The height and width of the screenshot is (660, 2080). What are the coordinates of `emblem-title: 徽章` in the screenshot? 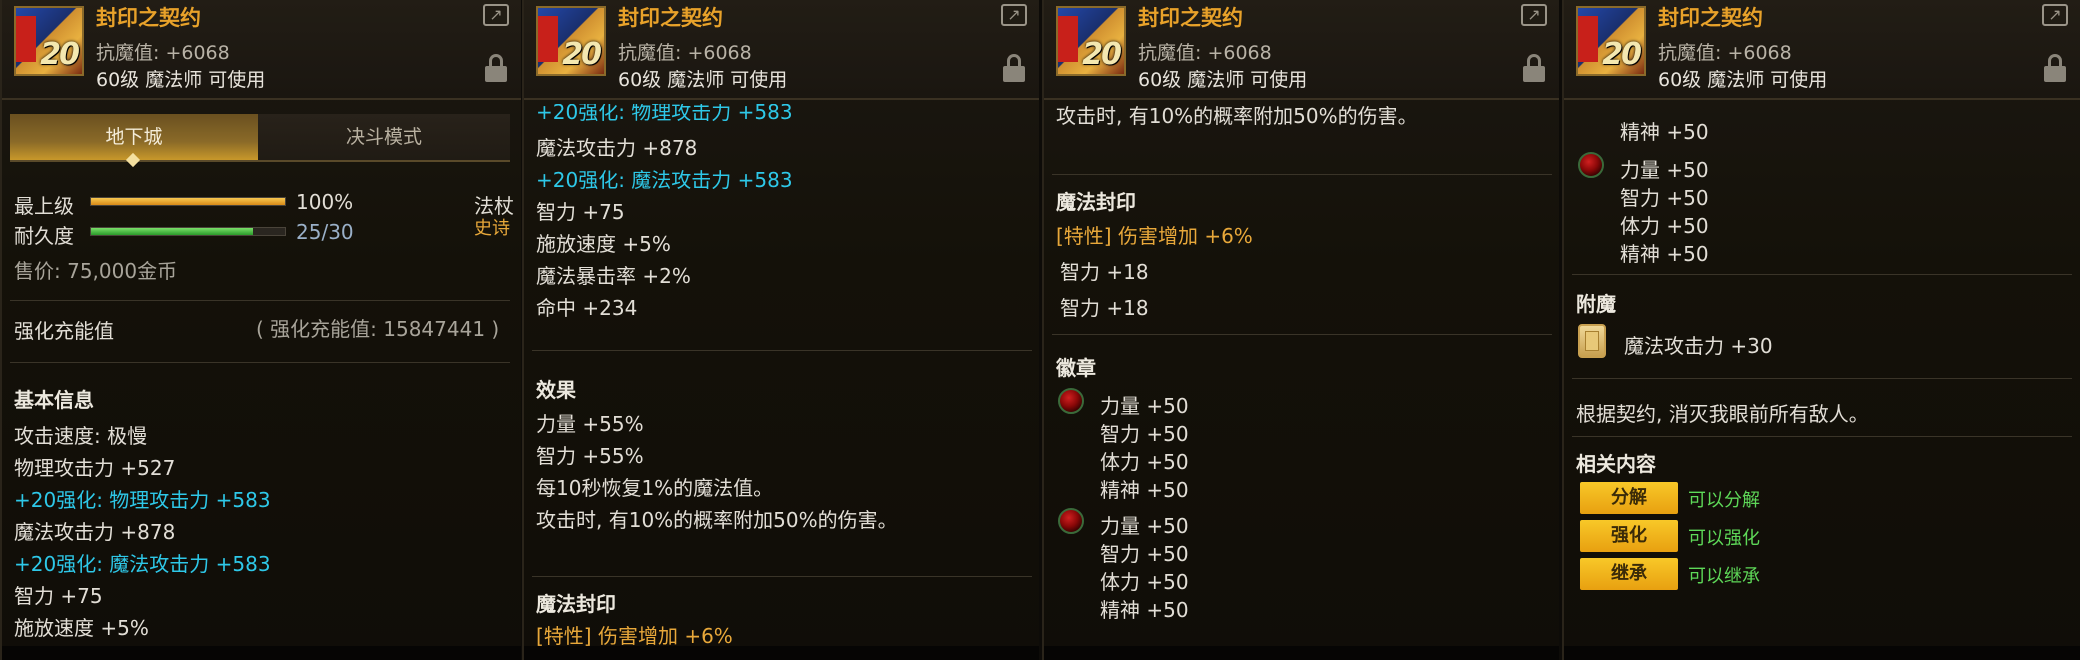 It's located at (1076, 368).